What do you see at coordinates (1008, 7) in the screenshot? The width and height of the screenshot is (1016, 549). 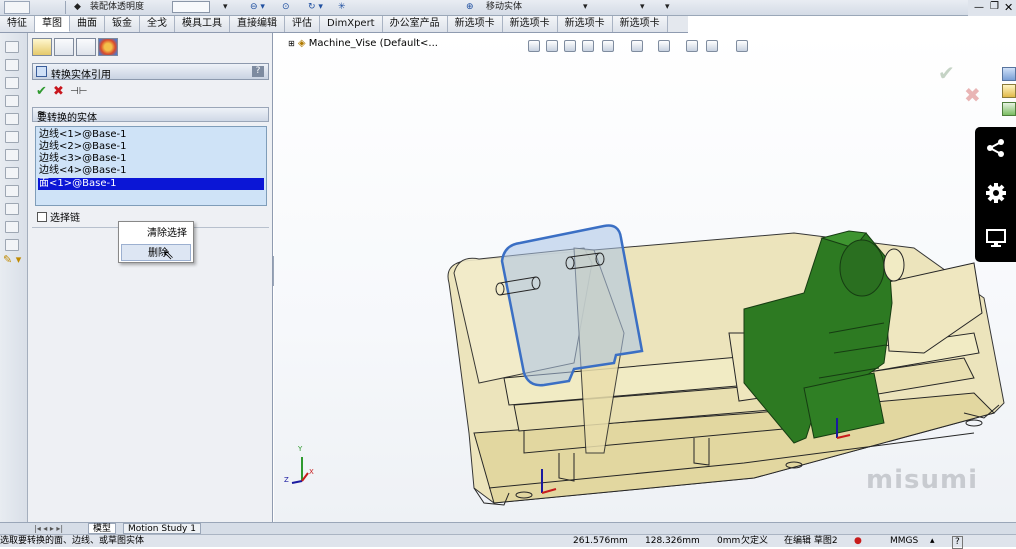 I see `close-icon: ✕` at bounding box center [1008, 7].